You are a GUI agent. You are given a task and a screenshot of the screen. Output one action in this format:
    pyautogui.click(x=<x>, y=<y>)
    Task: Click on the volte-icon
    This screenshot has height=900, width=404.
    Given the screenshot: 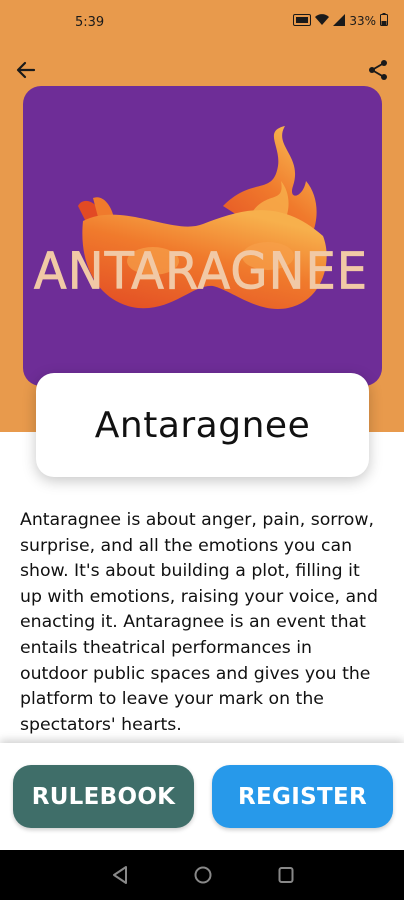 What is the action you would take?
    pyautogui.click(x=302, y=21)
    